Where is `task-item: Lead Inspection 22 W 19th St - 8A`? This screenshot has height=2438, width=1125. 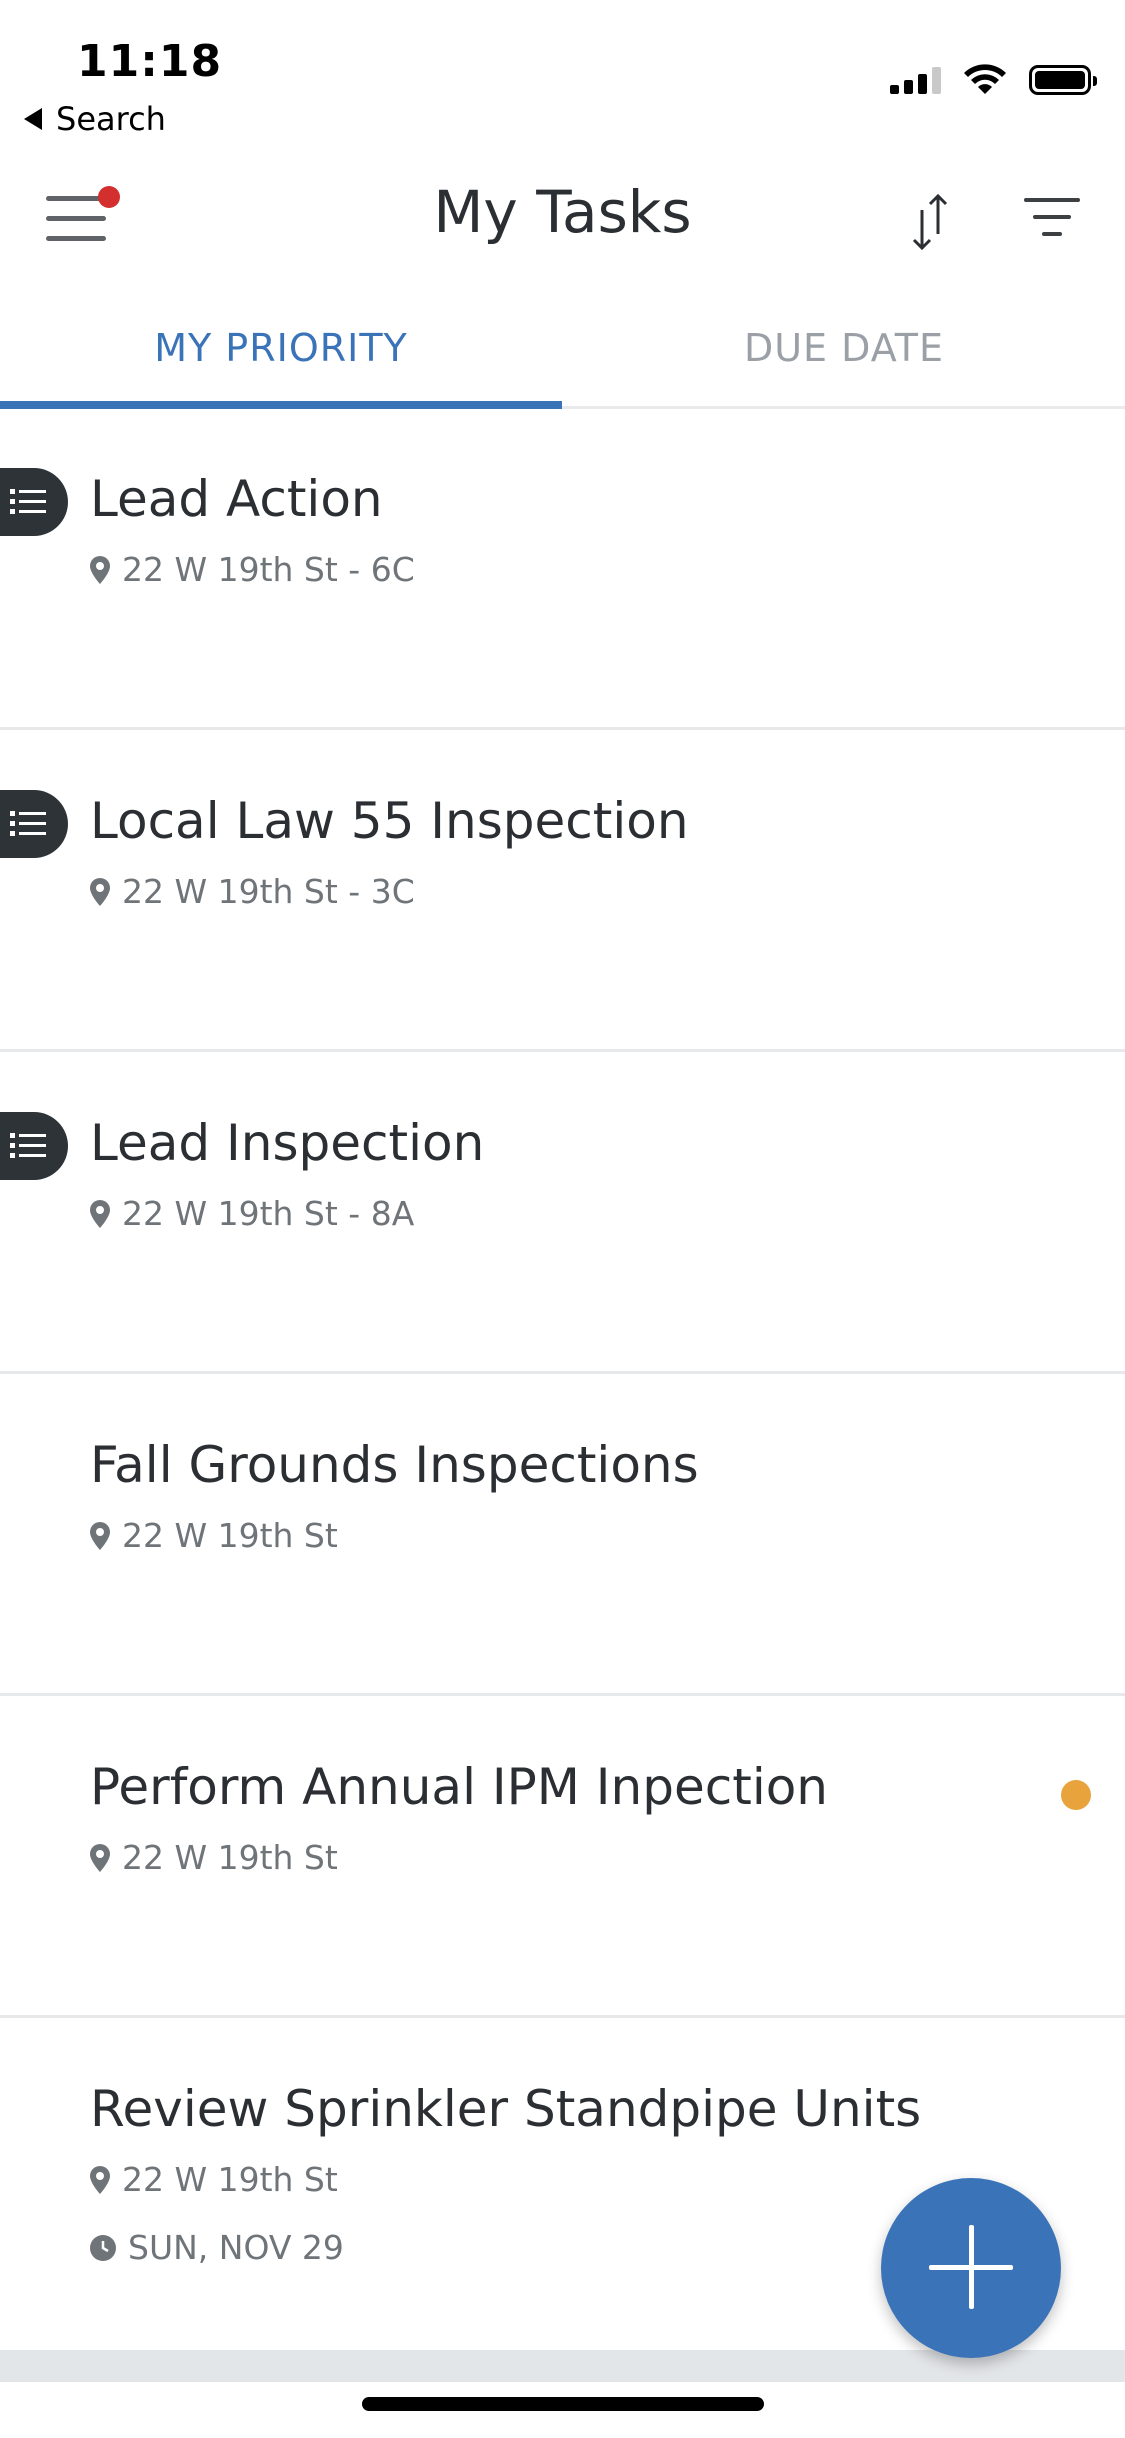 task-item: Lead Inspection 22 W 19th St - 8A is located at coordinates (562, 1213).